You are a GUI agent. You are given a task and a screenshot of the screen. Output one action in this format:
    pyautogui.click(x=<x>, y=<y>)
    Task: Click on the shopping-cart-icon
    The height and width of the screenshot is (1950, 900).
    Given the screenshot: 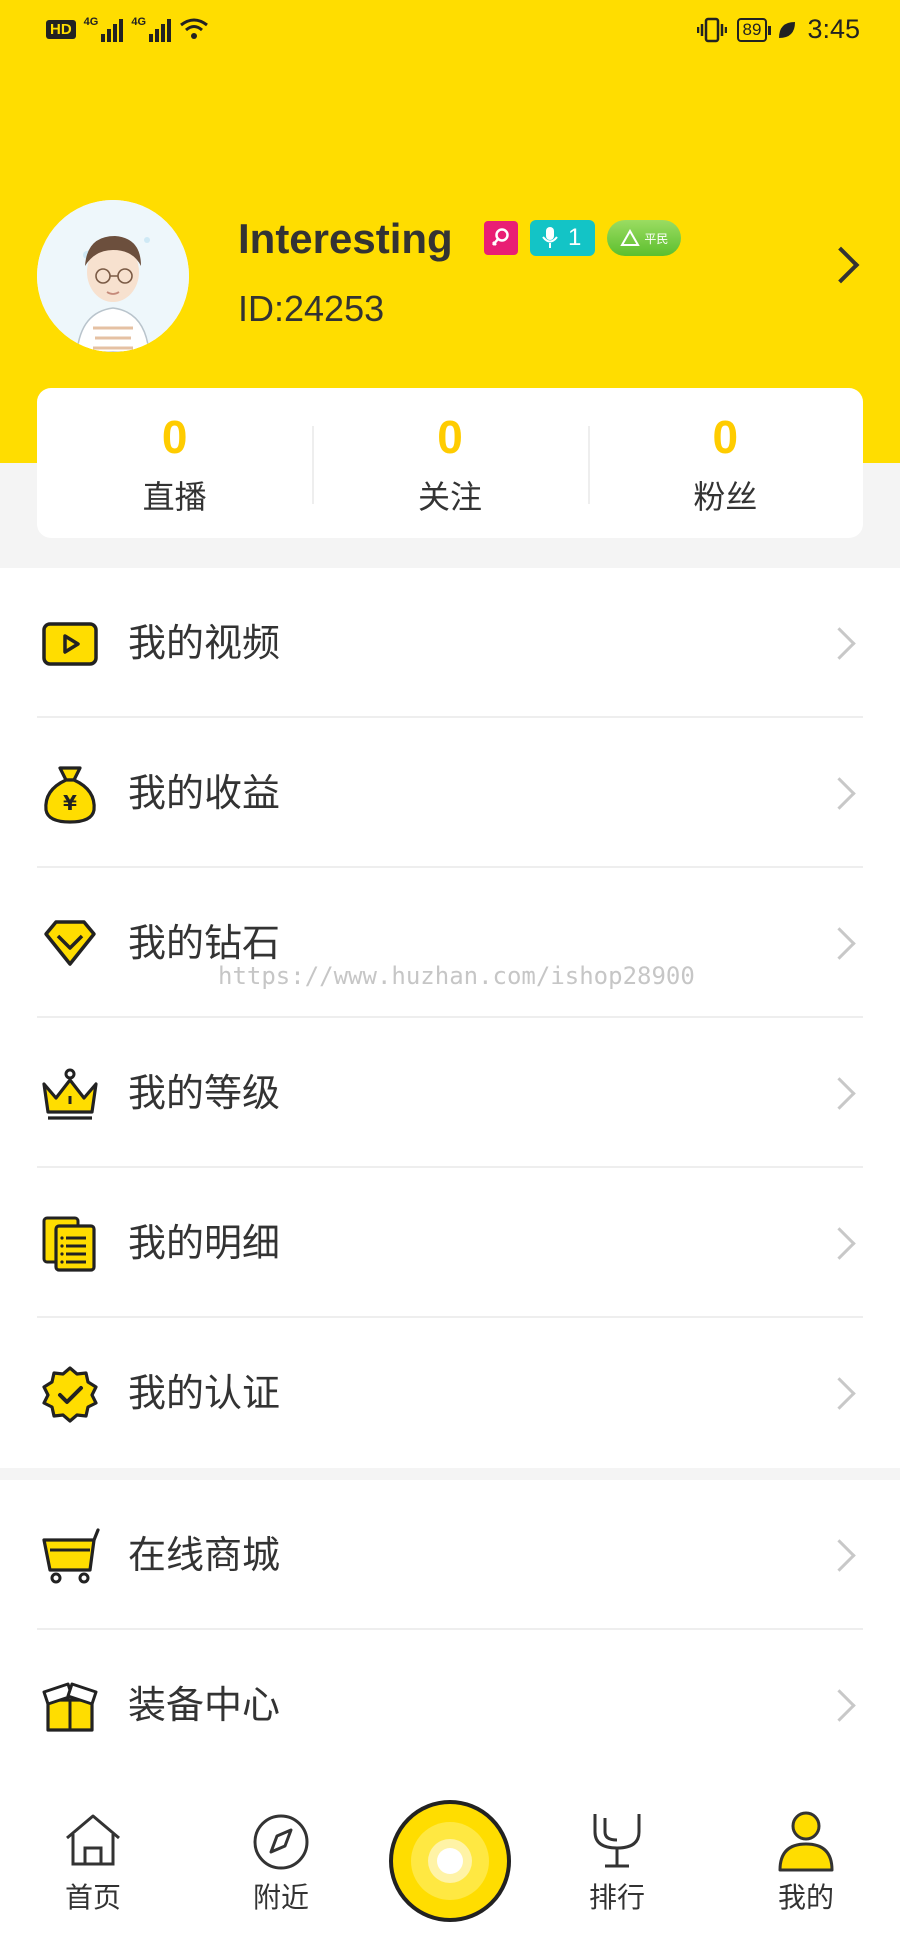 What is the action you would take?
    pyautogui.click(x=71, y=1556)
    